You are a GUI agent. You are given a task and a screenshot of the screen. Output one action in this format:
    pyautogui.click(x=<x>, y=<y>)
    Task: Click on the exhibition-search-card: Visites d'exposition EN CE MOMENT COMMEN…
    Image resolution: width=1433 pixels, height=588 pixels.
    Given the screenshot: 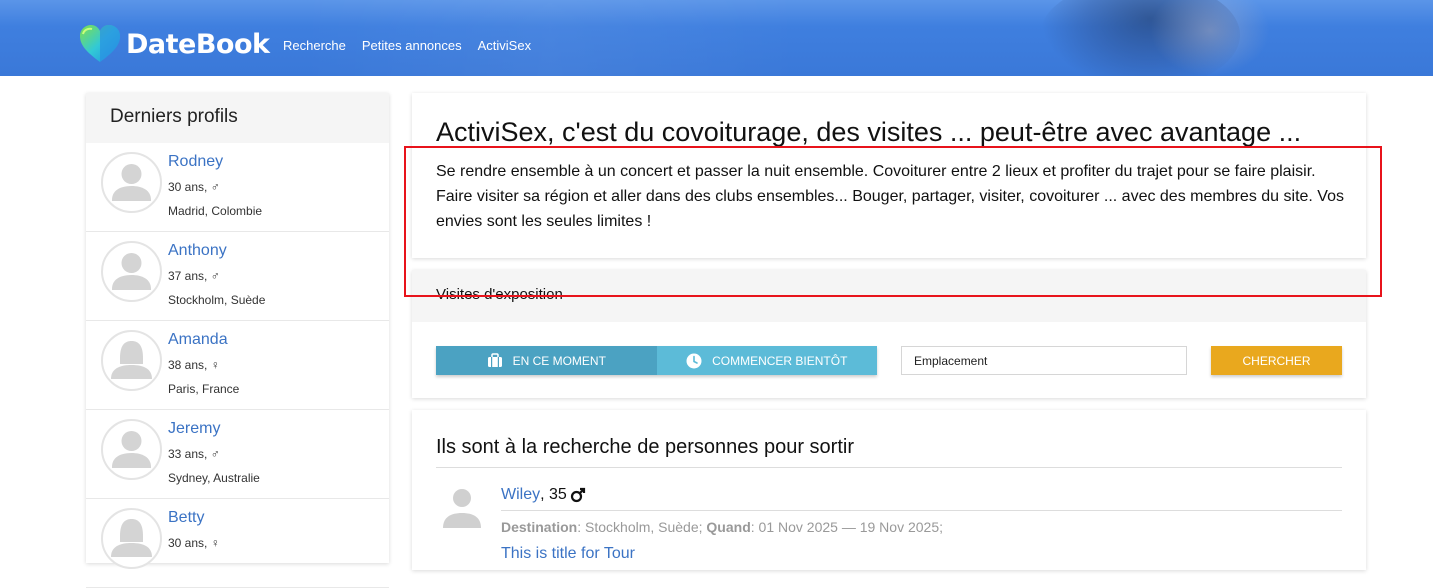 What is the action you would take?
    pyautogui.click(x=889, y=334)
    